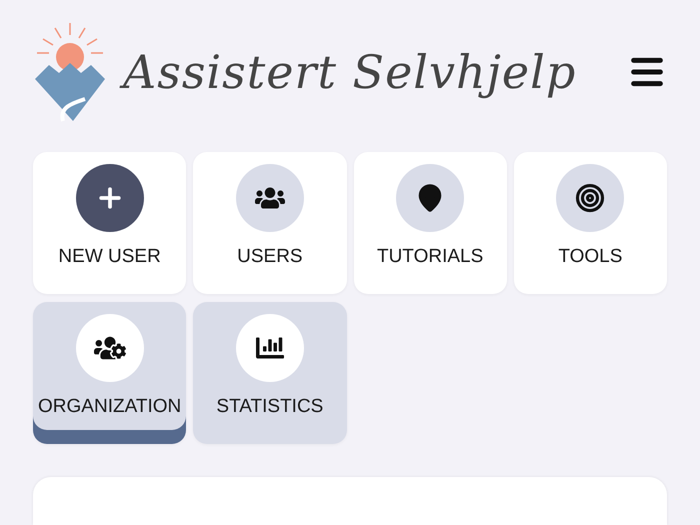  Describe the element at coordinates (269, 223) in the screenshot. I see `menu-tile: USERS` at that location.